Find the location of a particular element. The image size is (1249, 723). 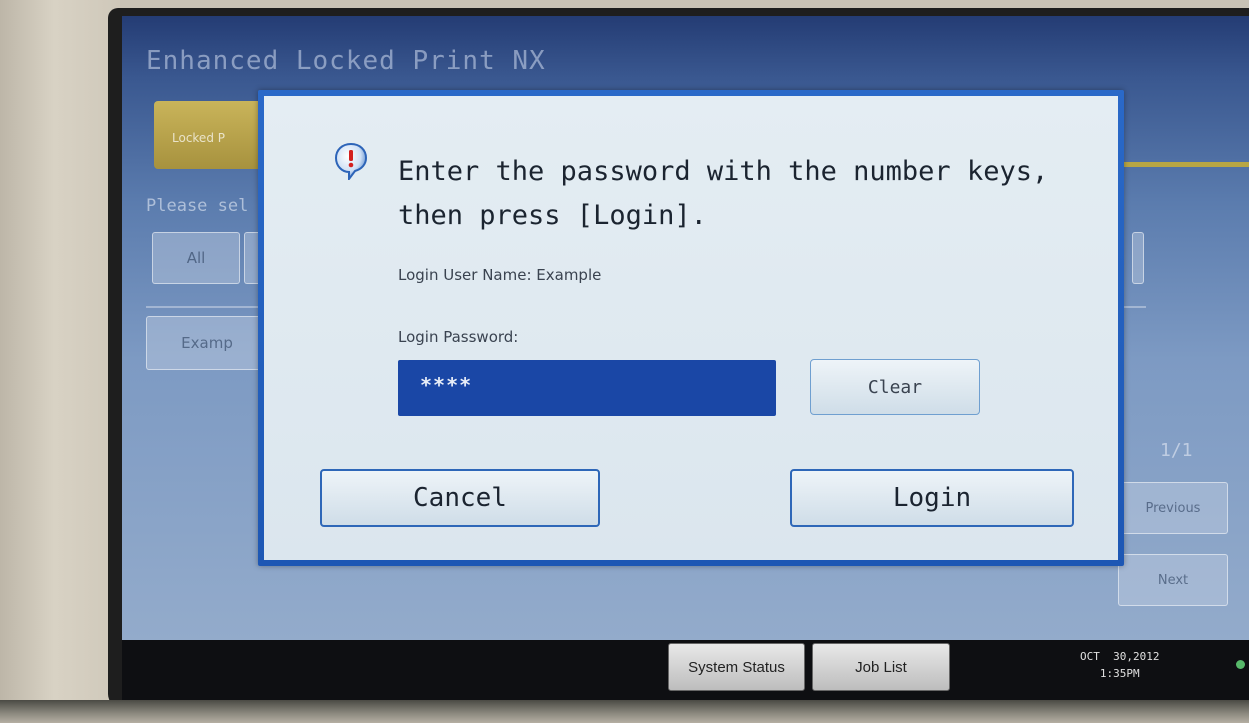

message-line-2: then press [Login]. is located at coordinates (552, 215).